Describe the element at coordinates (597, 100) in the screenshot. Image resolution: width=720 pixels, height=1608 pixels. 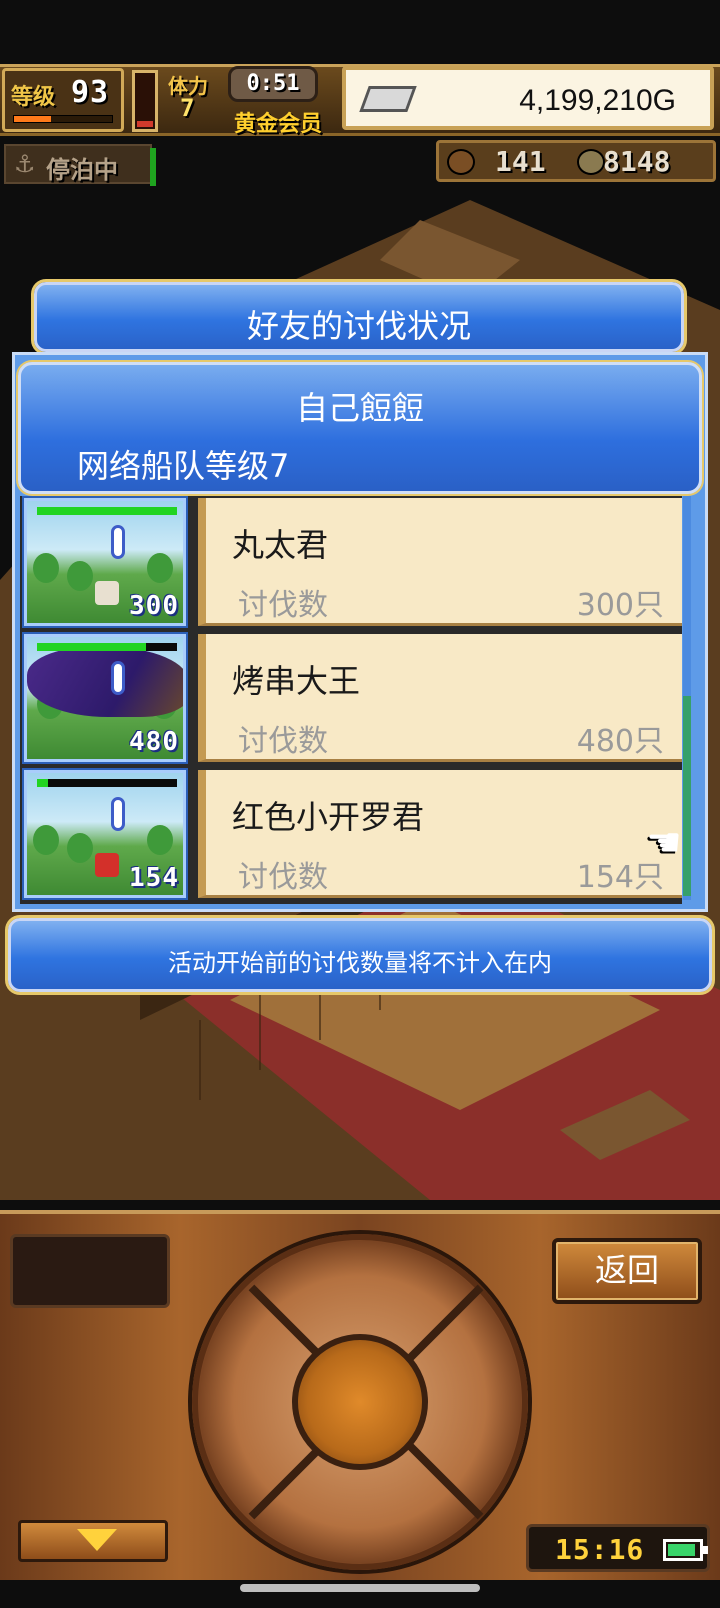
I see `money-value: 4,199,210G` at that location.